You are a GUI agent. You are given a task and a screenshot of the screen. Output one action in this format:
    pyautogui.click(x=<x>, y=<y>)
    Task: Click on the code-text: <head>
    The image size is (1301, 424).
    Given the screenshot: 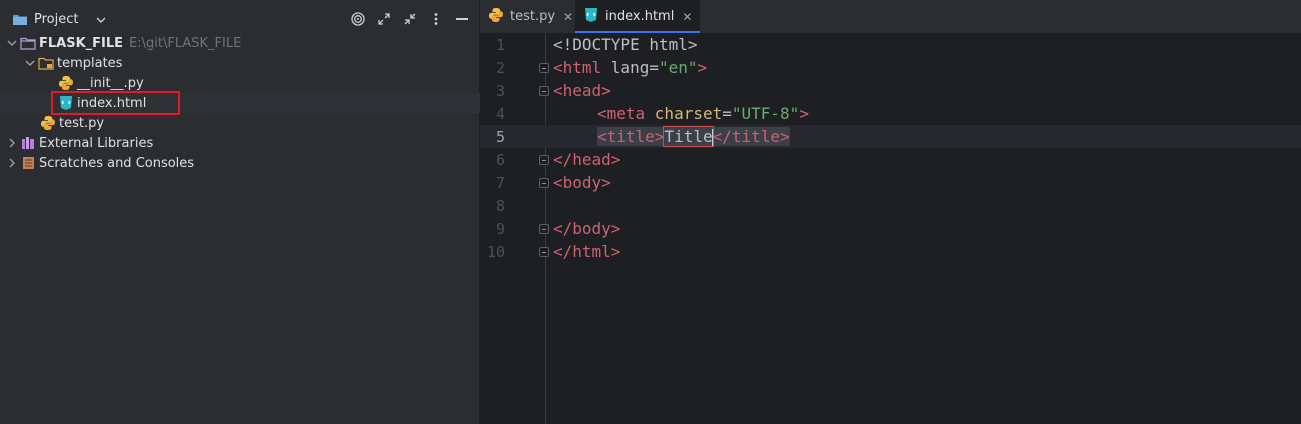 What is the action you would take?
    pyautogui.click(x=582, y=90)
    